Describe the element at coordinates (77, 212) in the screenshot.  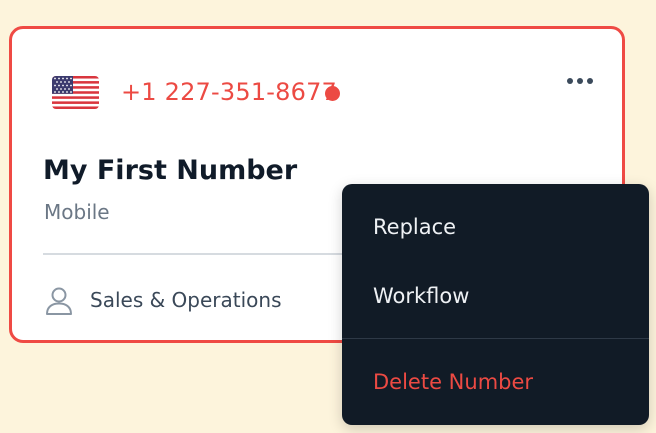
I see `number-type: Mobile` at that location.